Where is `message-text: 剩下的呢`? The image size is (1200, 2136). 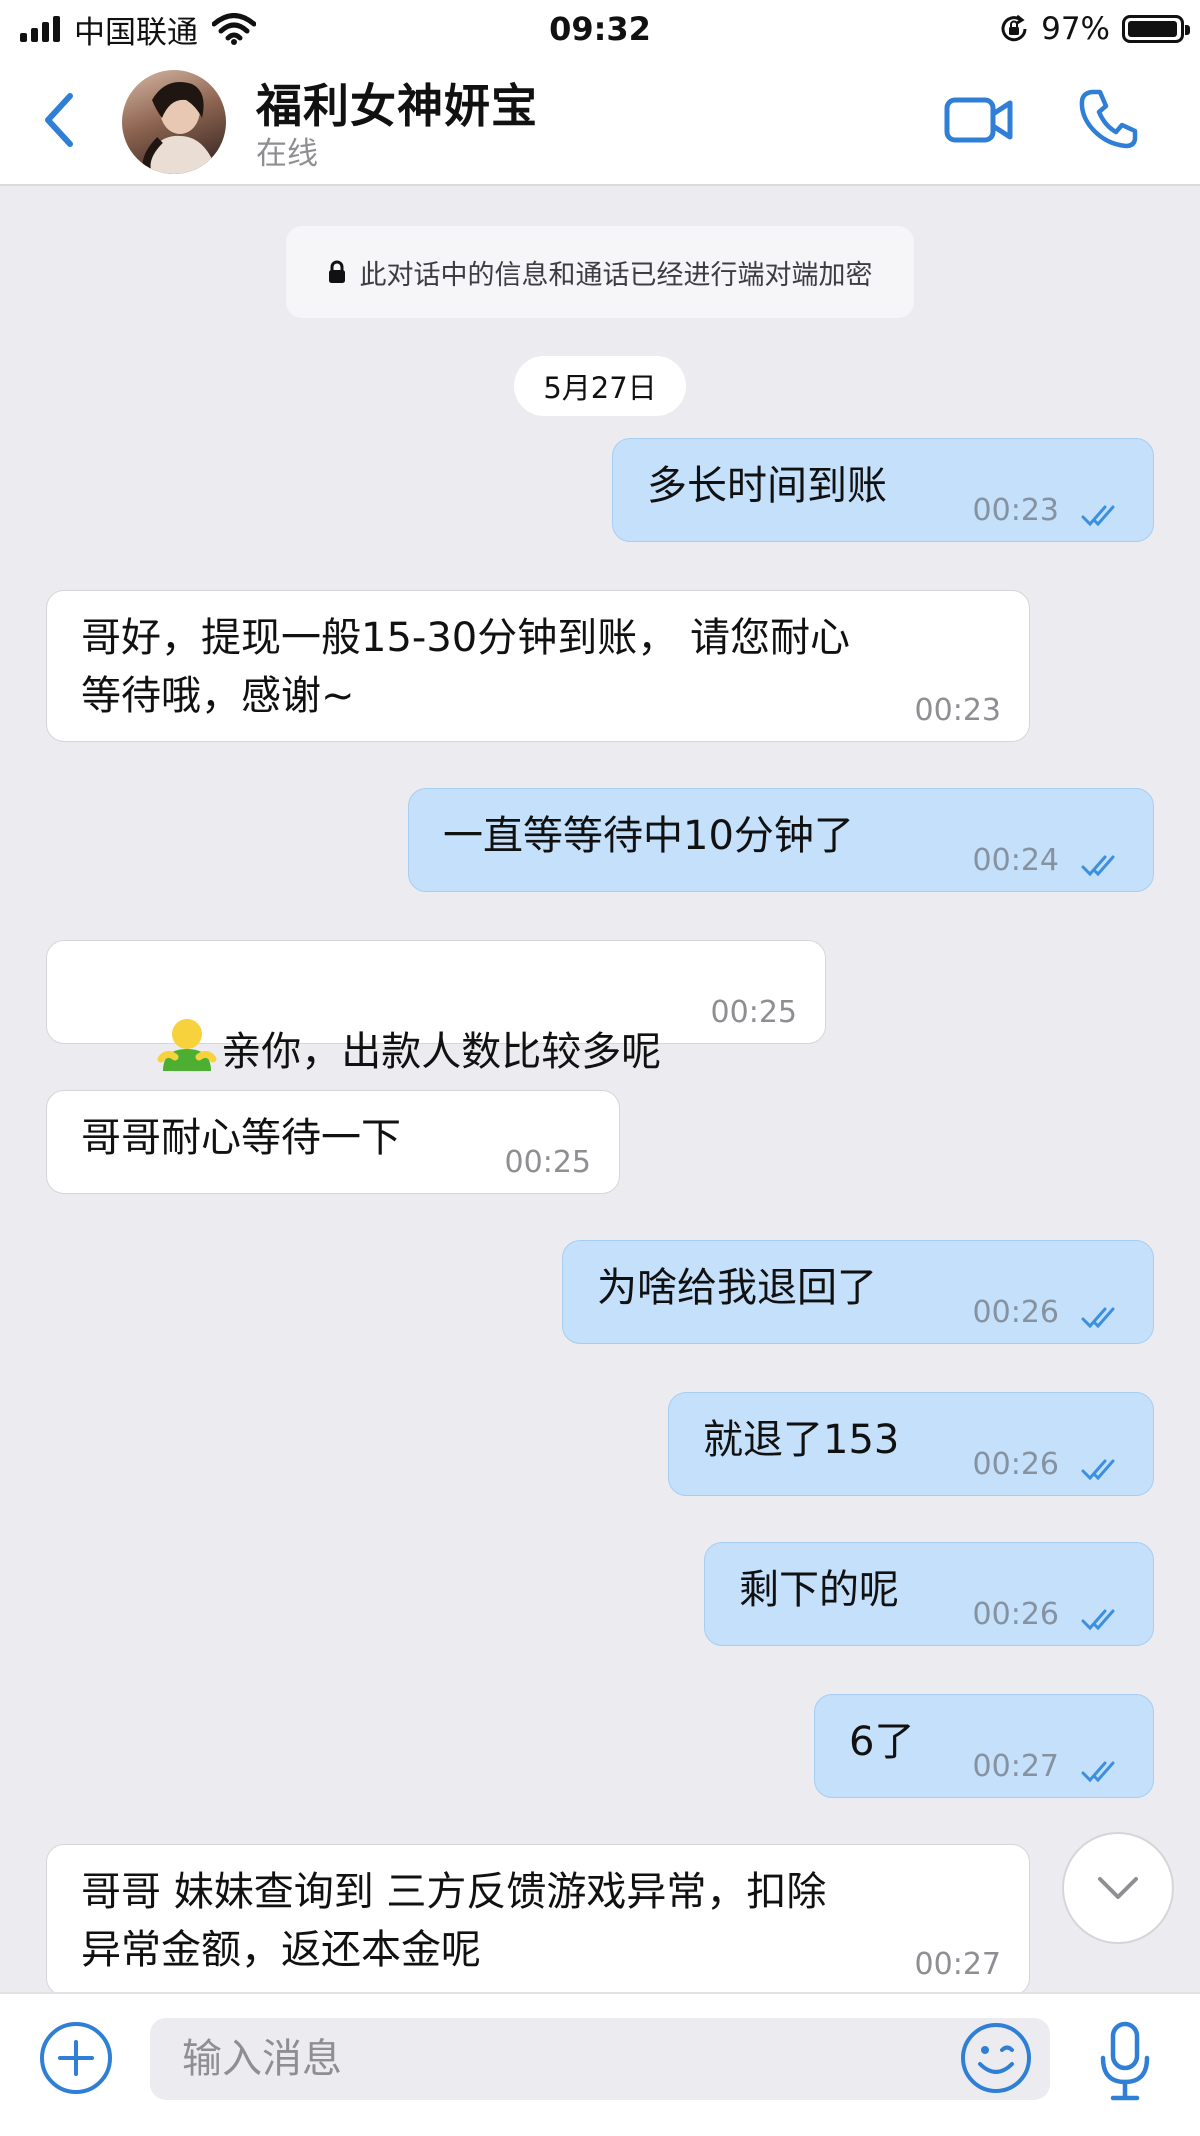 message-text: 剩下的呢 is located at coordinates (819, 1590).